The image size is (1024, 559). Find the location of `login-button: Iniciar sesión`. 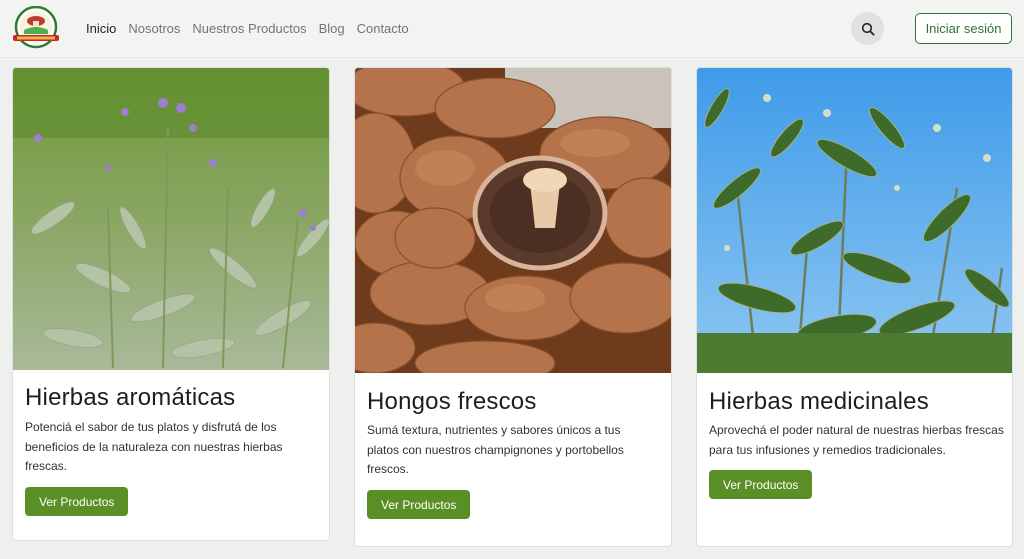

login-button: Iniciar sesión is located at coordinates (963, 28).